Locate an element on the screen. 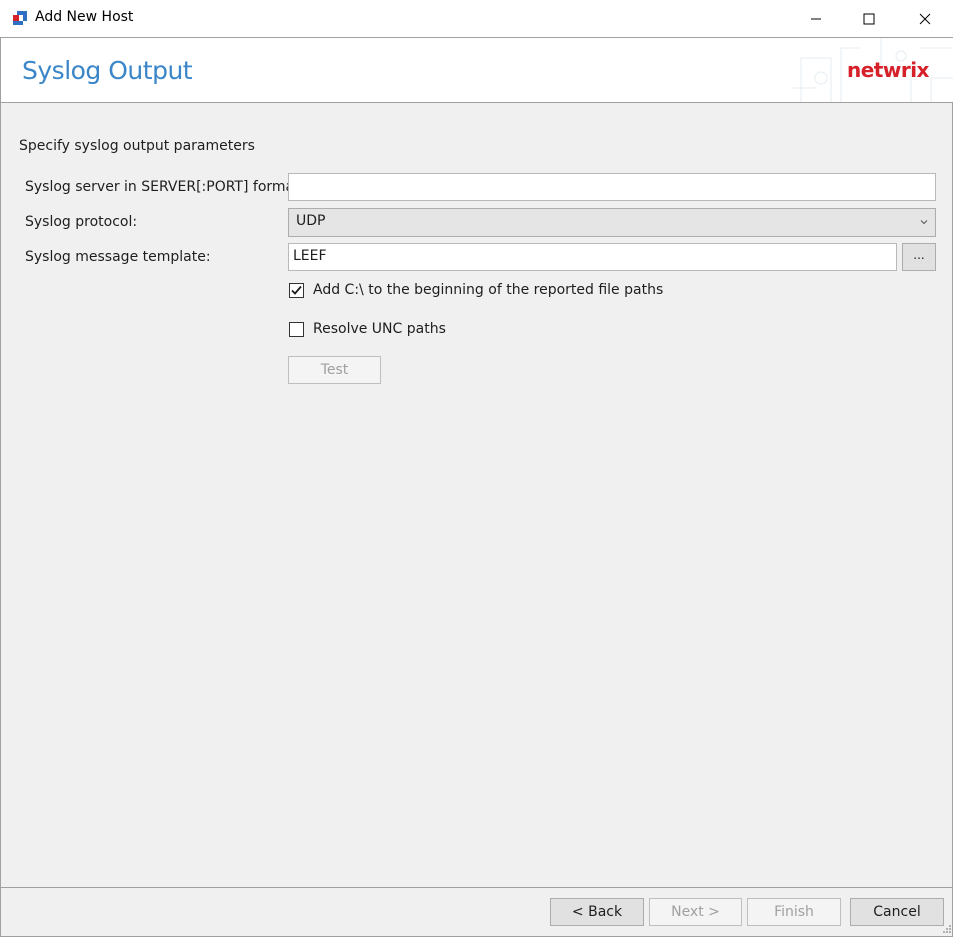  protocol-label: Syslog protocol: is located at coordinates (81, 222).